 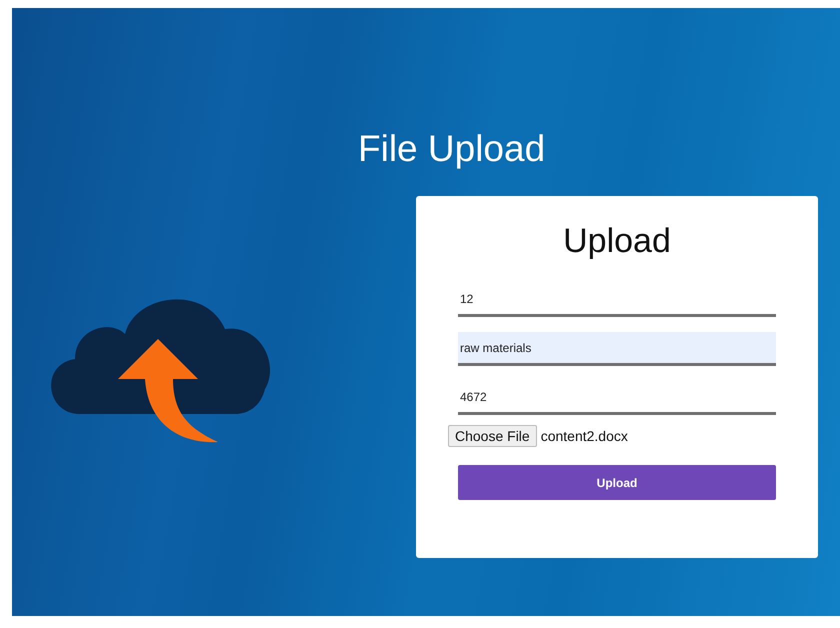 I want to click on file-name: content2.docx, so click(x=584, y=436).